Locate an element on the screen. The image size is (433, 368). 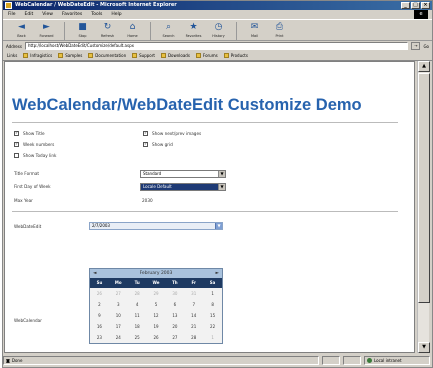
history-icon: ◷ is located at coordinates (218, 27).